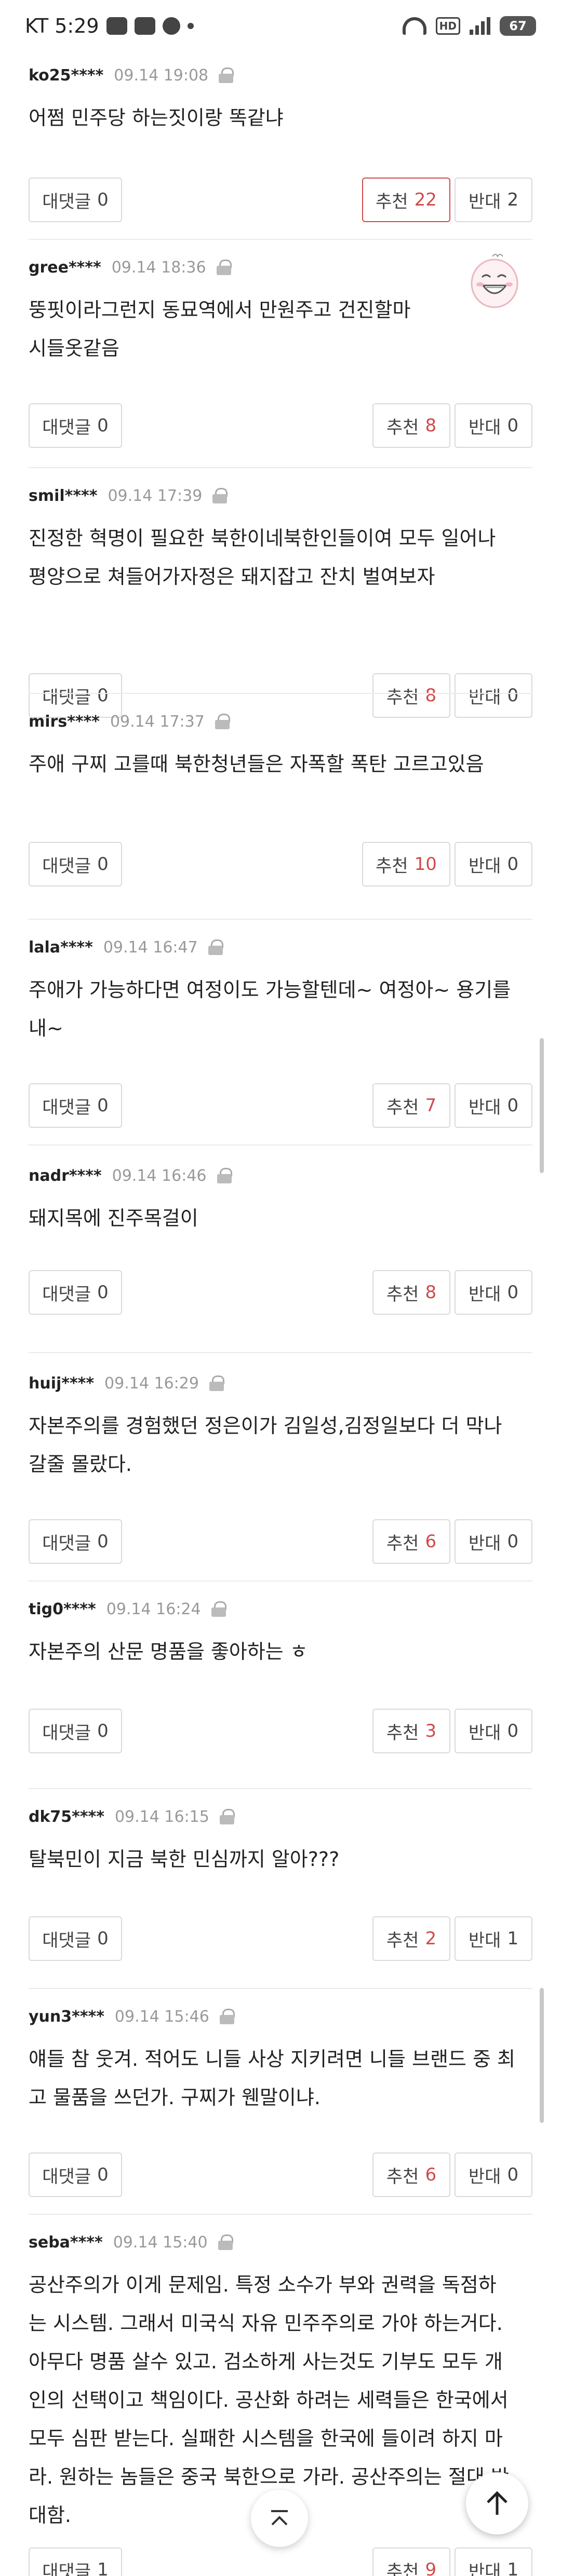 Image resolution: width=561 pixels, height=2576 pixels. What do you see at coordinates (406, 864) in the screenshot?
I see `recommend-button: 추천 10` at bounding box center [406, 864].